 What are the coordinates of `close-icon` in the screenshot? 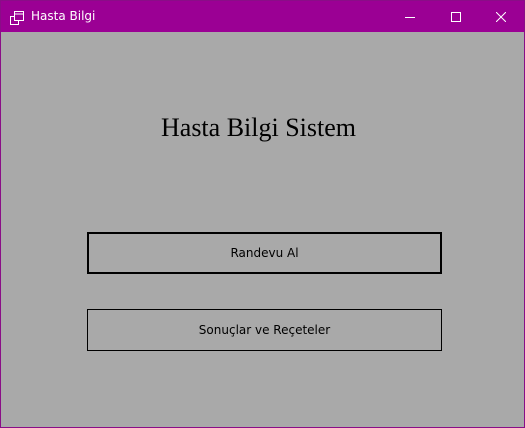 It's located at (501, 16).